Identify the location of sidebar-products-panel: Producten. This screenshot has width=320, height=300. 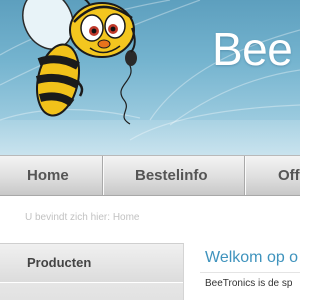
(92, 271).